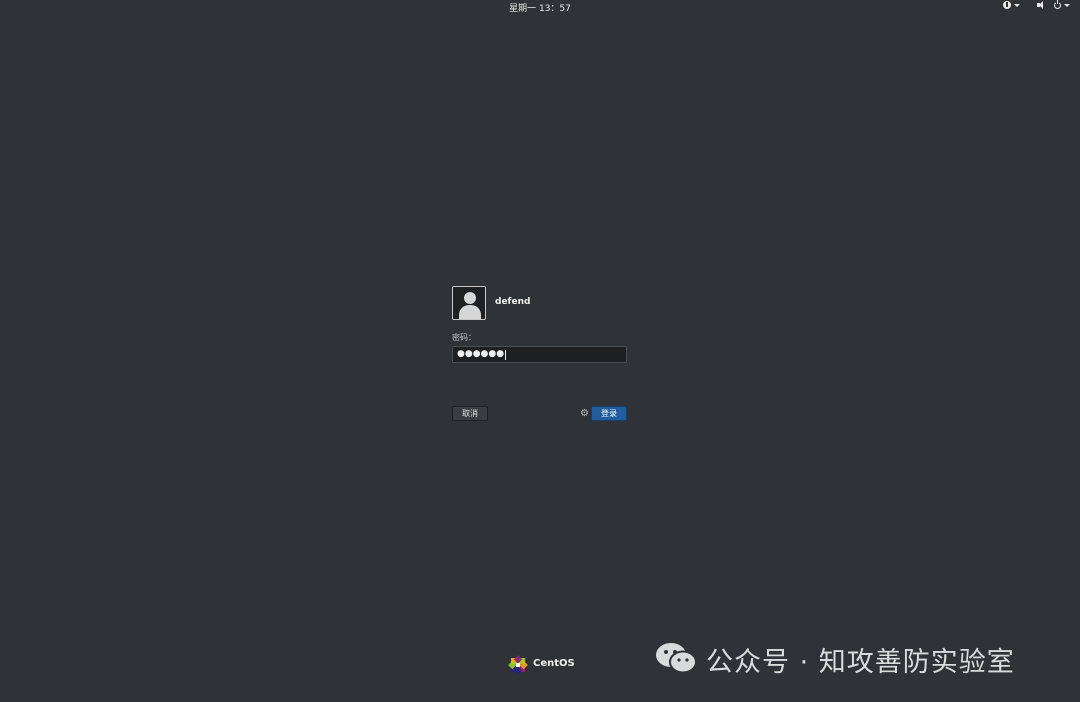 The width and height of the screenshot is (1080, 702). I want to click on text-cursor, so click(506, 354).